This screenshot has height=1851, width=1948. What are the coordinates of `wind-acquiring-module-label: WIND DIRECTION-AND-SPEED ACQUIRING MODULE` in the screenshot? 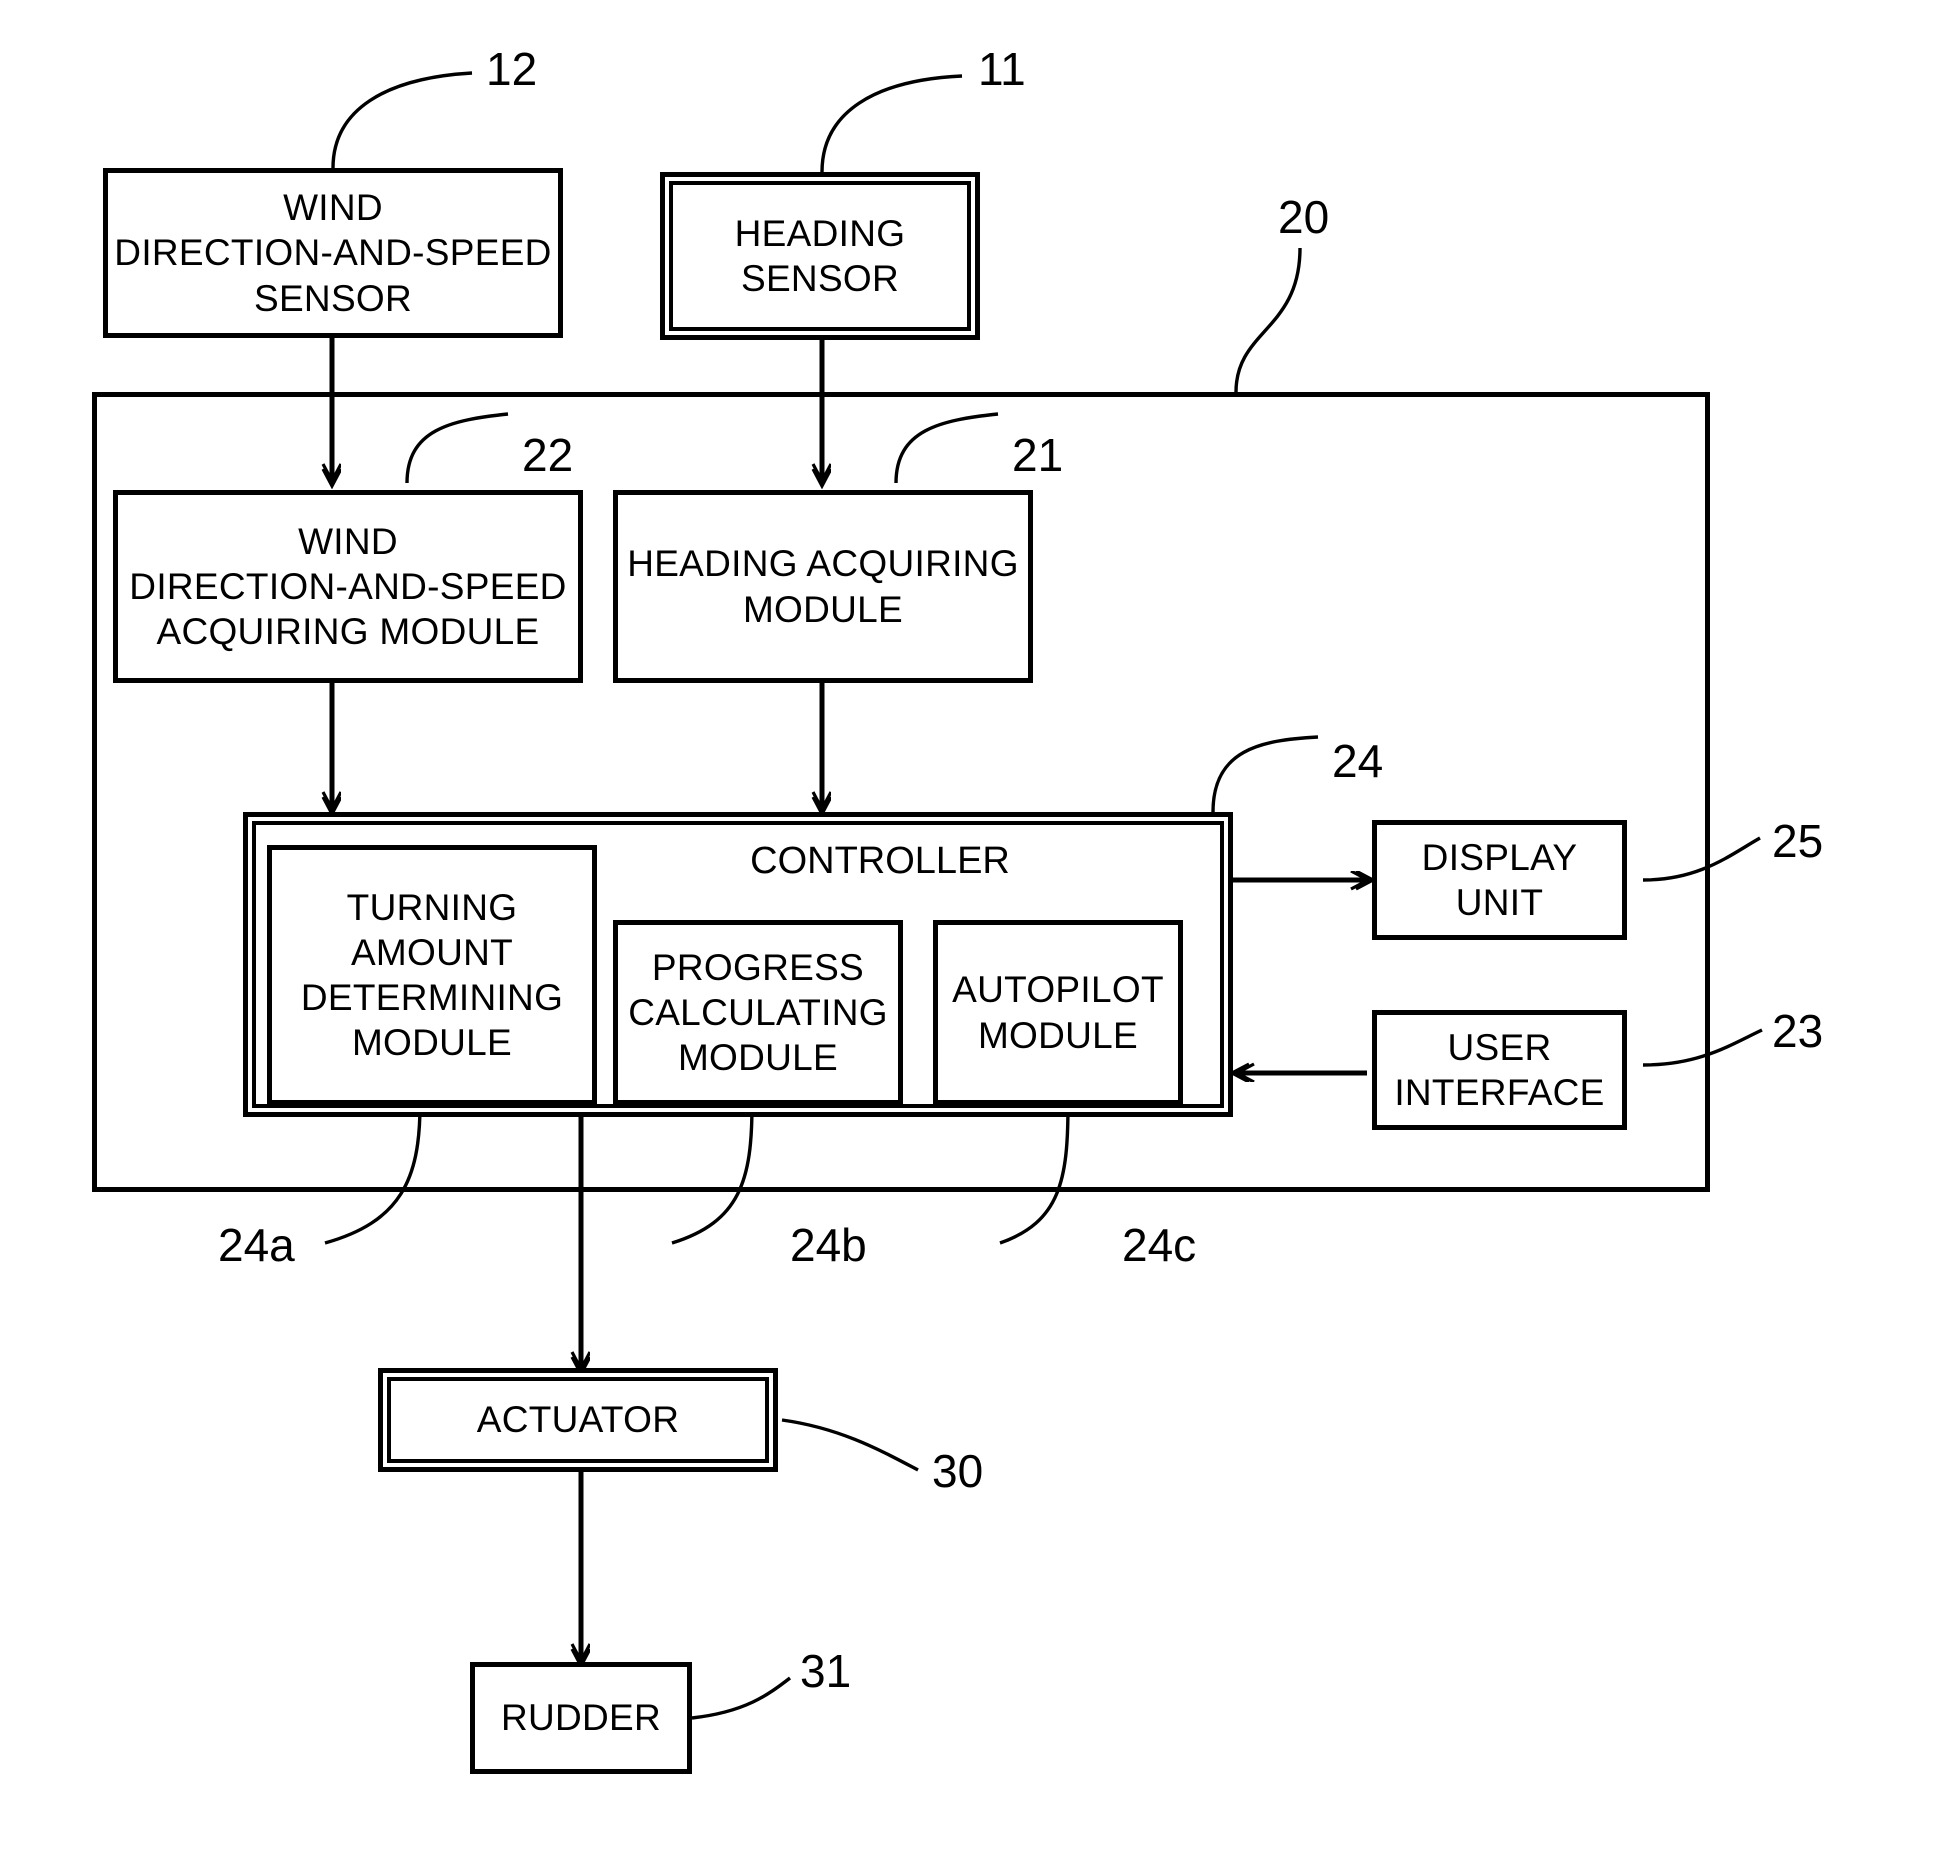 It's located at (348, 586).